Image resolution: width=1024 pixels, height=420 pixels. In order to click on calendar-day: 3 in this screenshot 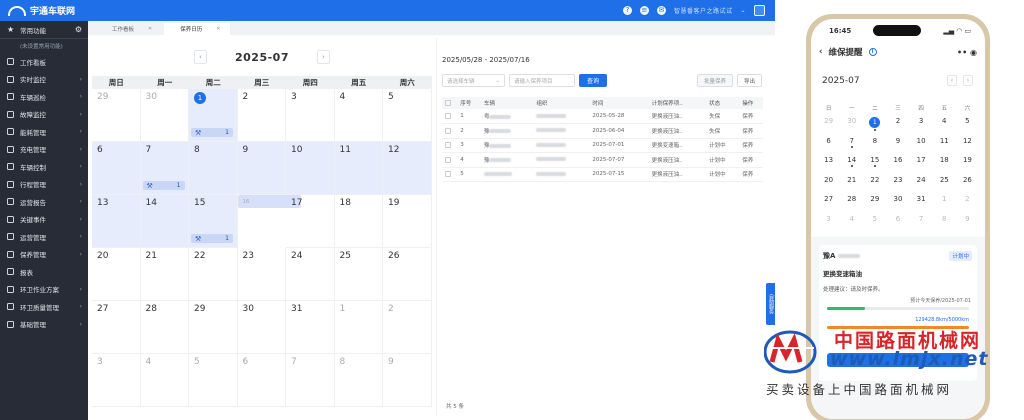, I will do `click(310, 115)`.